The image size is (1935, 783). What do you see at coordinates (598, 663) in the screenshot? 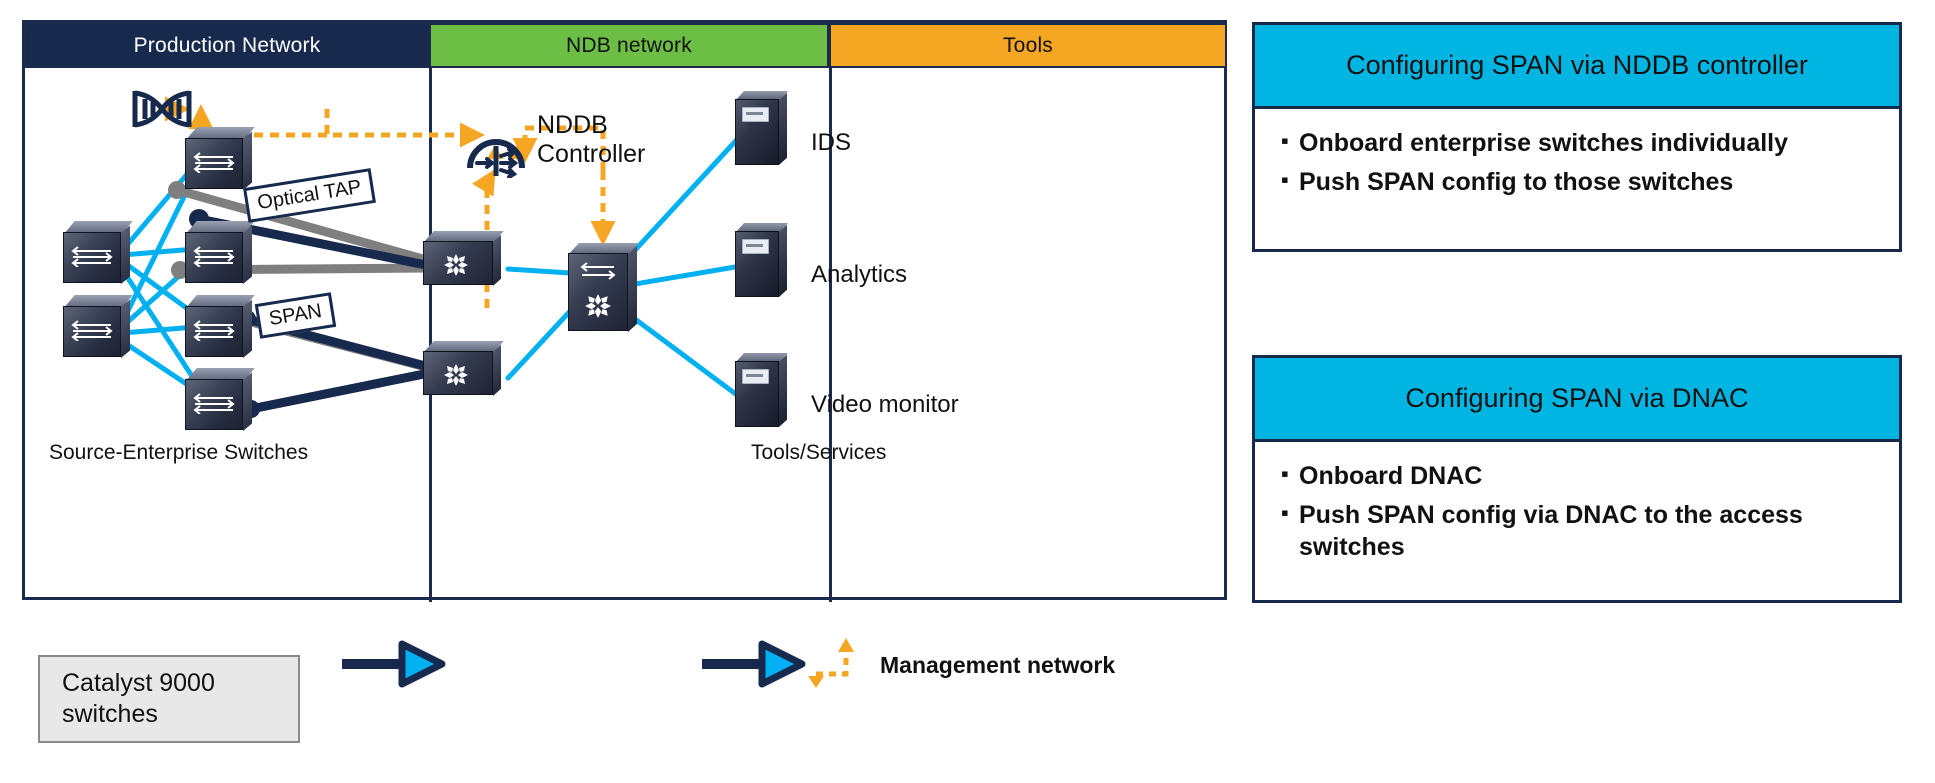
I see `legend-arrows` at bounding box center [598, 663].